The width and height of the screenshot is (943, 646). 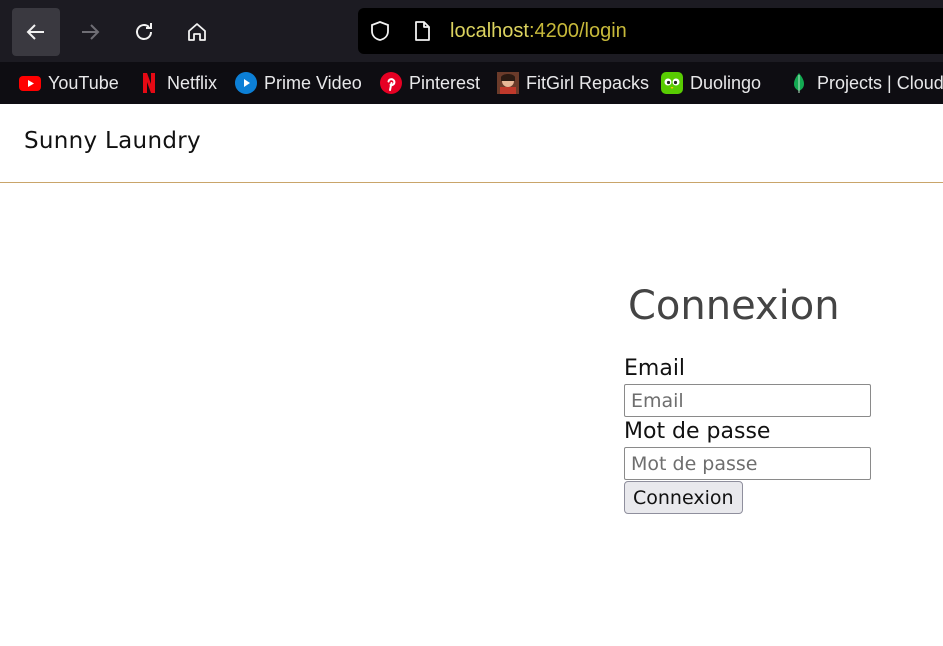 I want to click on fitgirl-icon, so click(x=508, y=83).